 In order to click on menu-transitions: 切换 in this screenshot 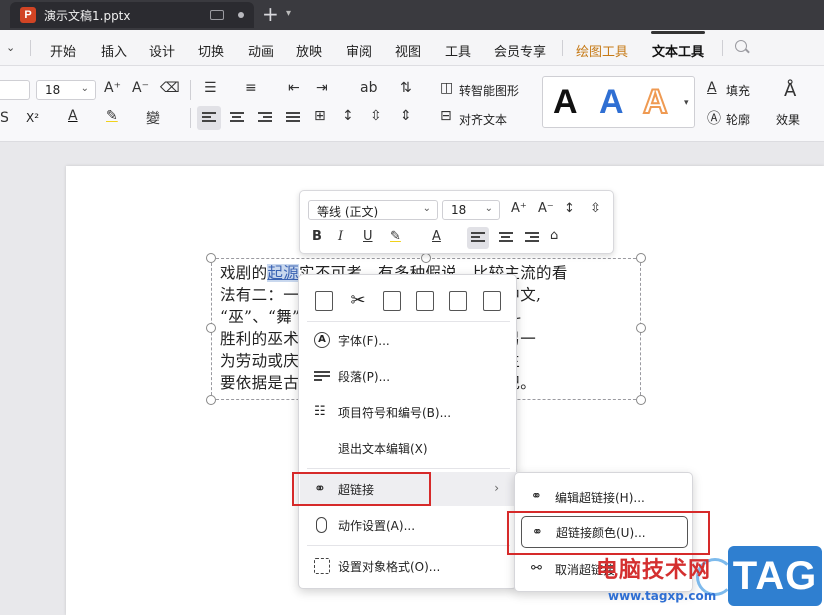, I will do `click(211, 50)`.